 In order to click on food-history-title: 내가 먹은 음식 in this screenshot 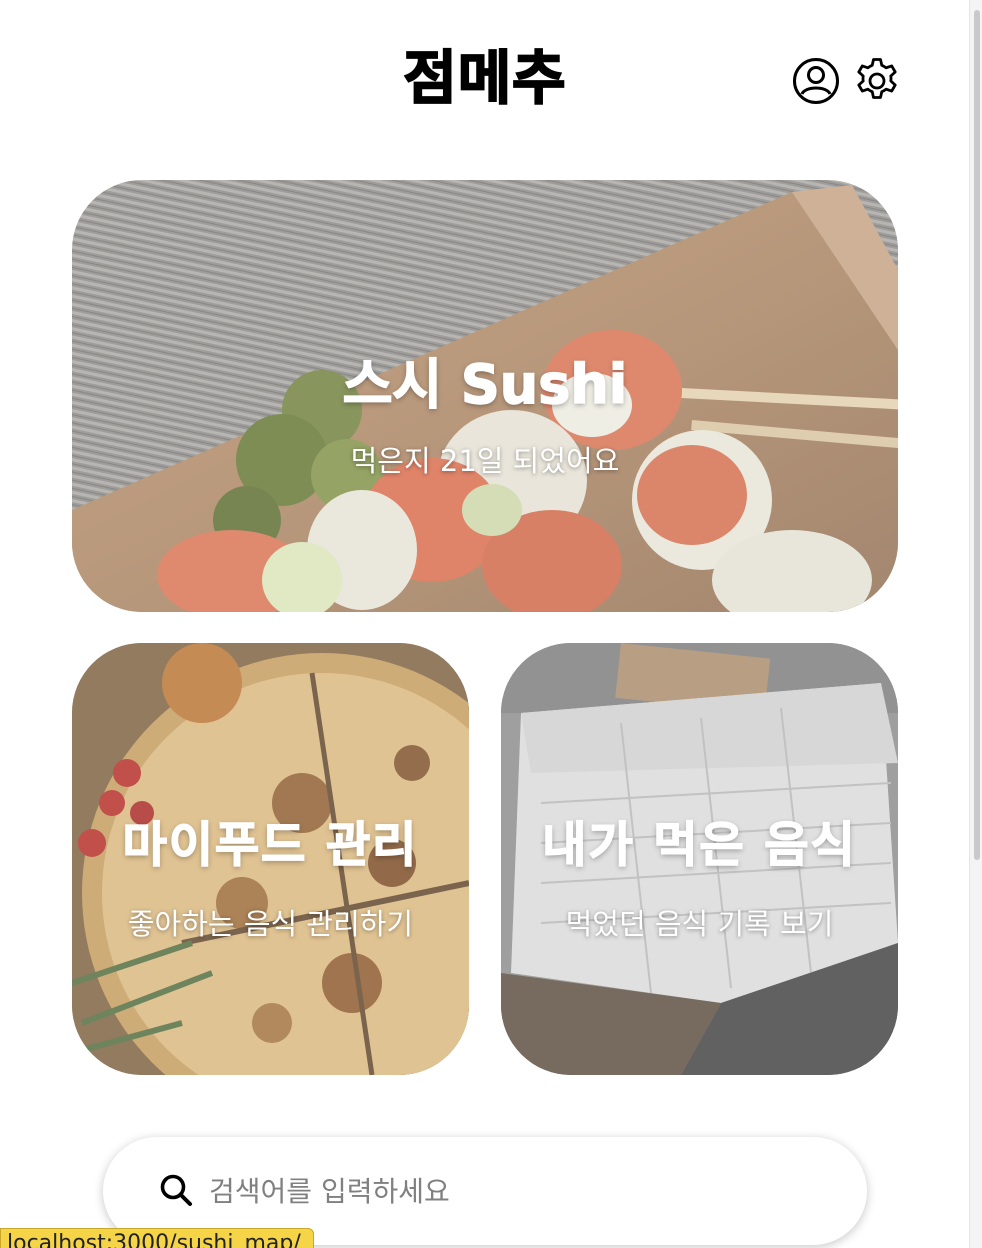, I will do `click(699, 845)`.